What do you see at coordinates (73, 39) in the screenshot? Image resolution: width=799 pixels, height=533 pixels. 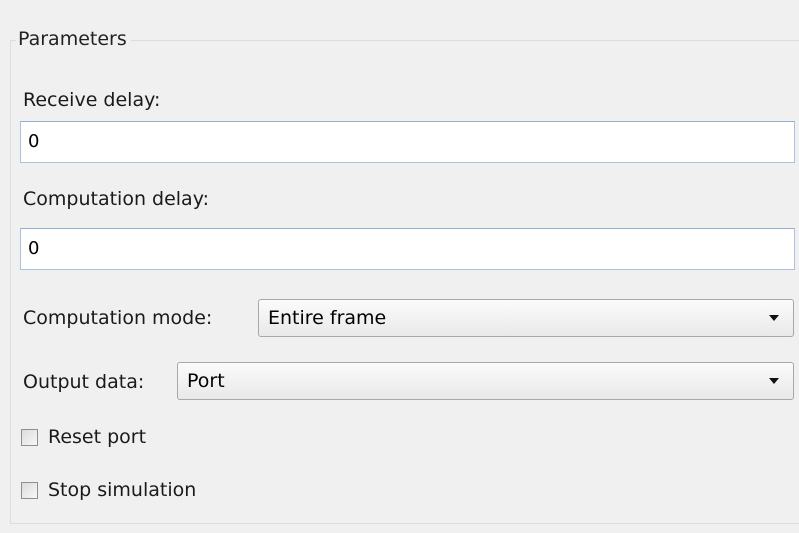 I see `parameters-group-title: Parameters` at bounding box center [73, 39].